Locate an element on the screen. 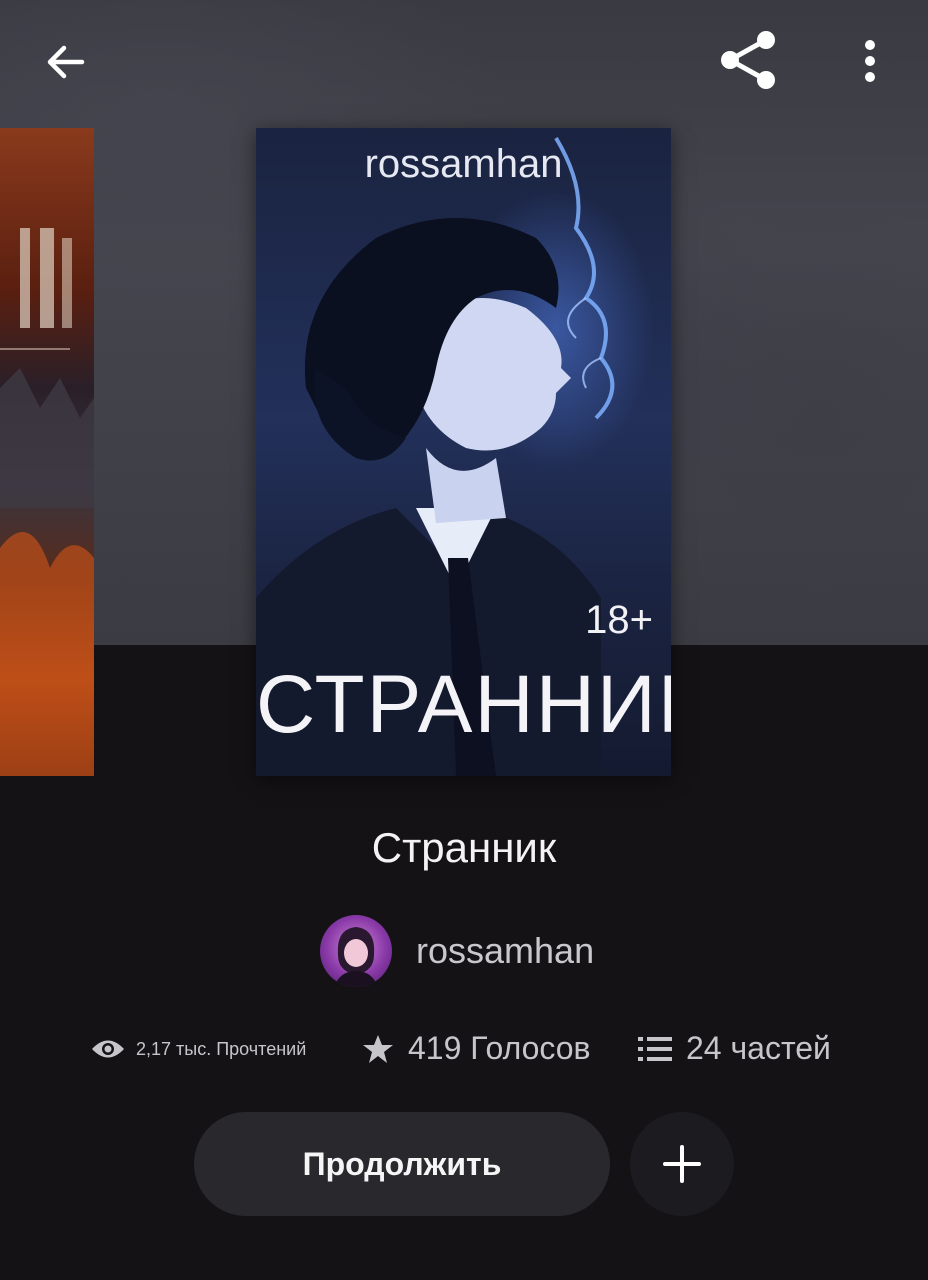 The image size is (928, 1280). arrow-left-icon is located at coordinates (66, 62).